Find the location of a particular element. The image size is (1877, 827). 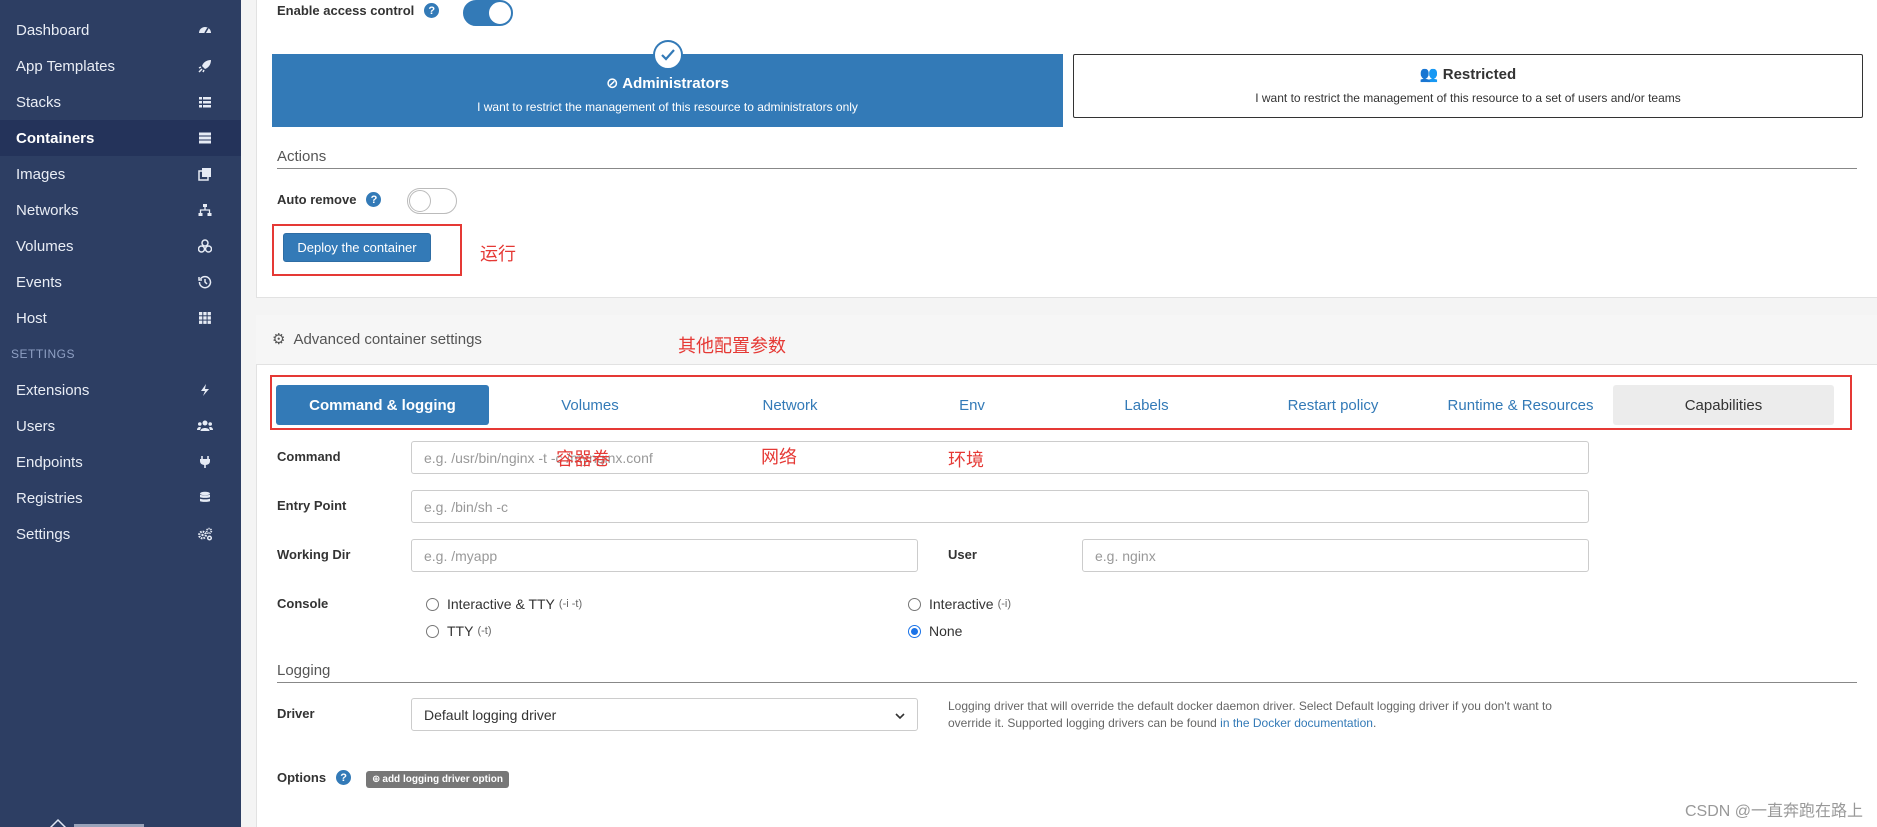

advanced-settings-title: ⚙ Advanced container settings is located at coordinates (377, 339).